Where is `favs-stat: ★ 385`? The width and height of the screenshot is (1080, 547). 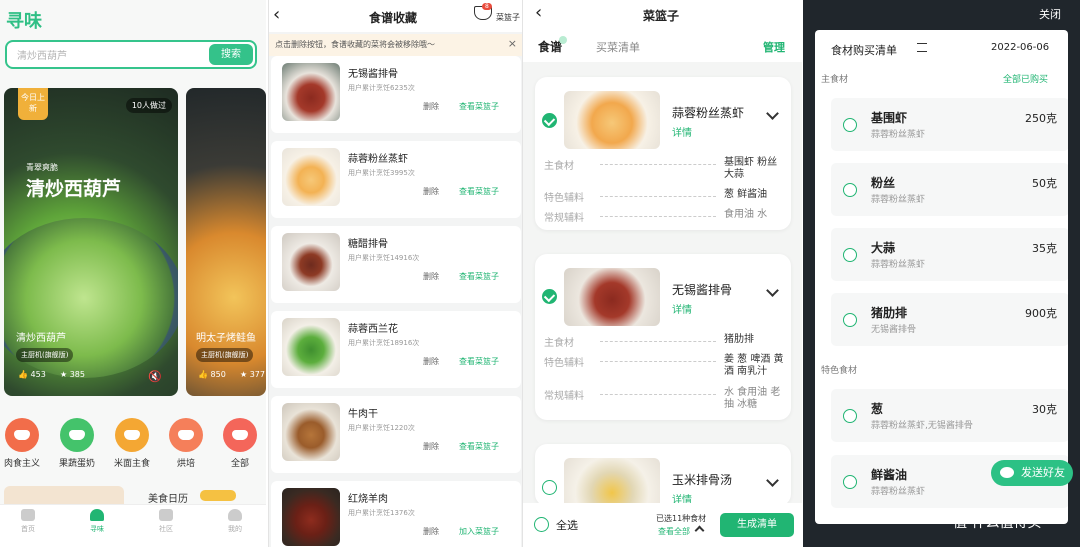
favs-stat: ★ 385 is located at coordinates (72, 374).